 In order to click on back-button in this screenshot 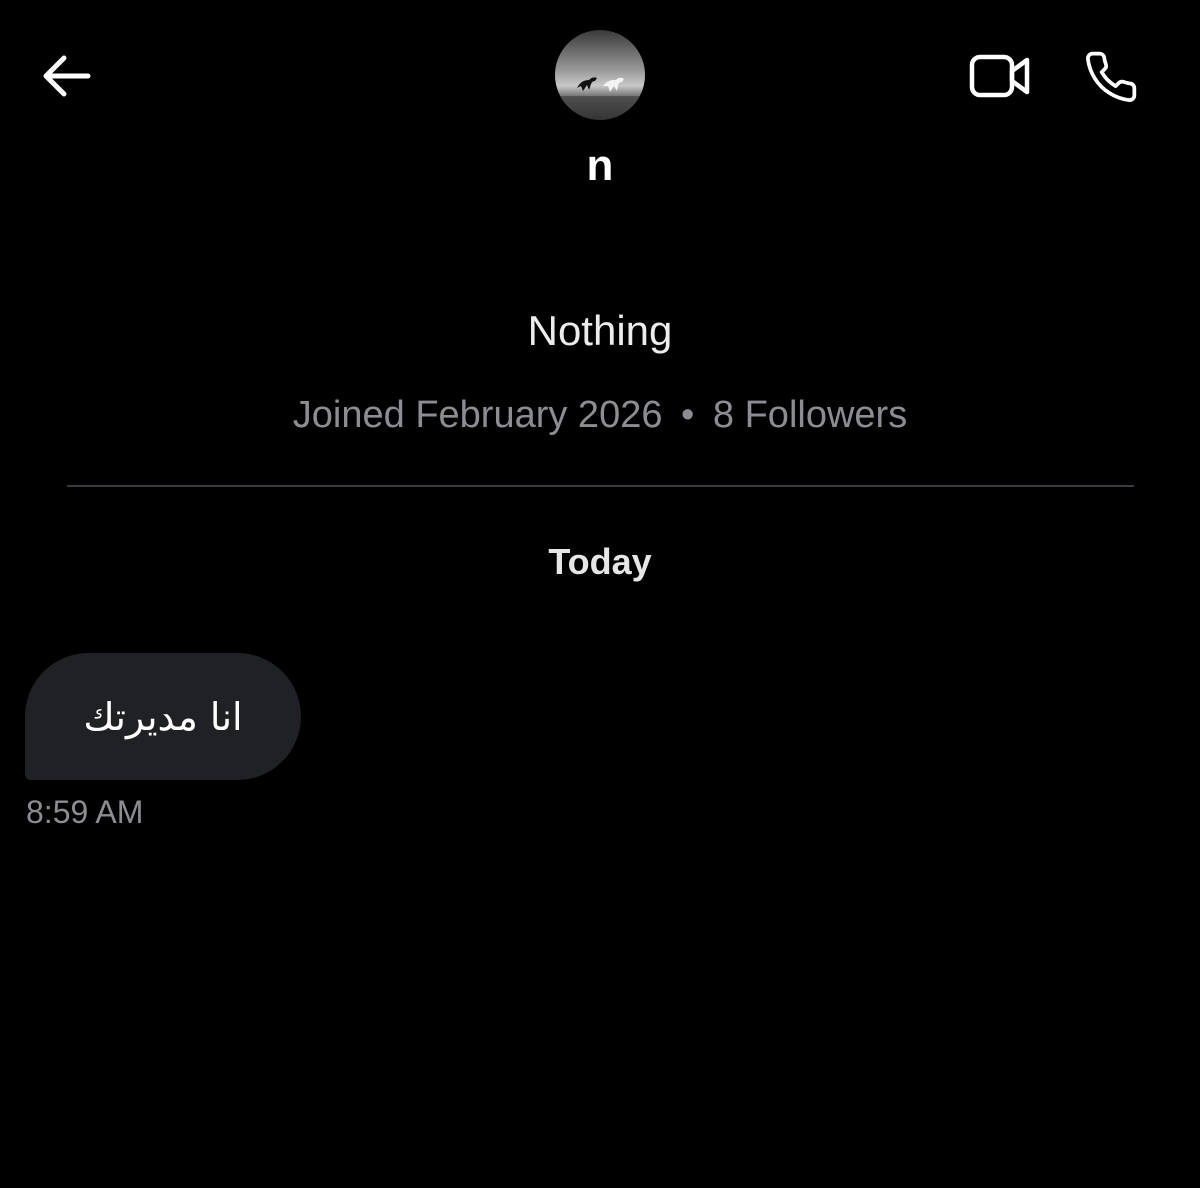, I will do `click(66, 76)`.